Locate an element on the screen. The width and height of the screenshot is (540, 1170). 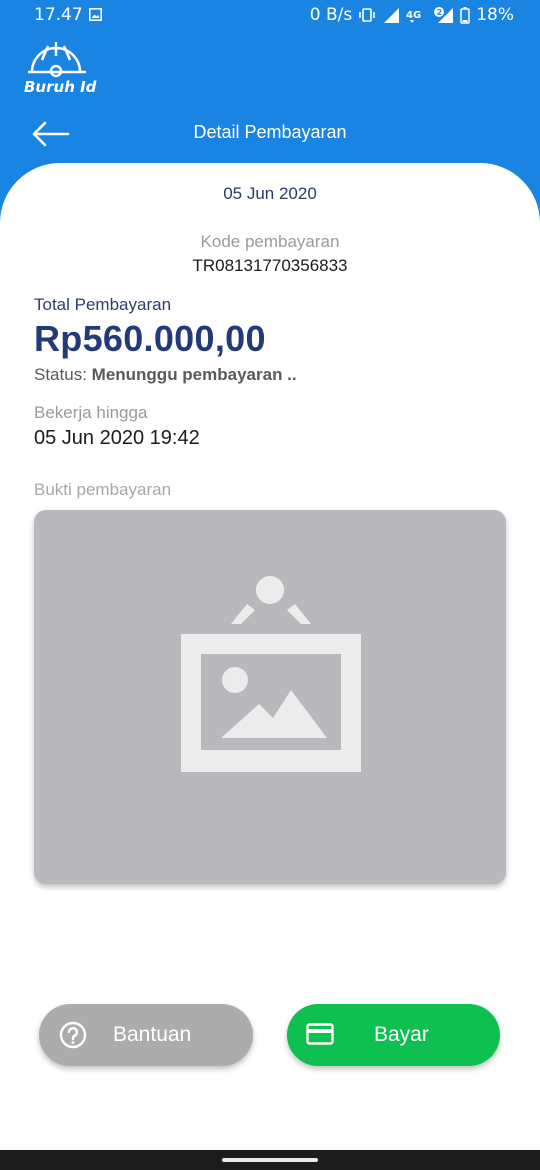
page-title: Detail Pembayaran is located at coordinates (270, 132).